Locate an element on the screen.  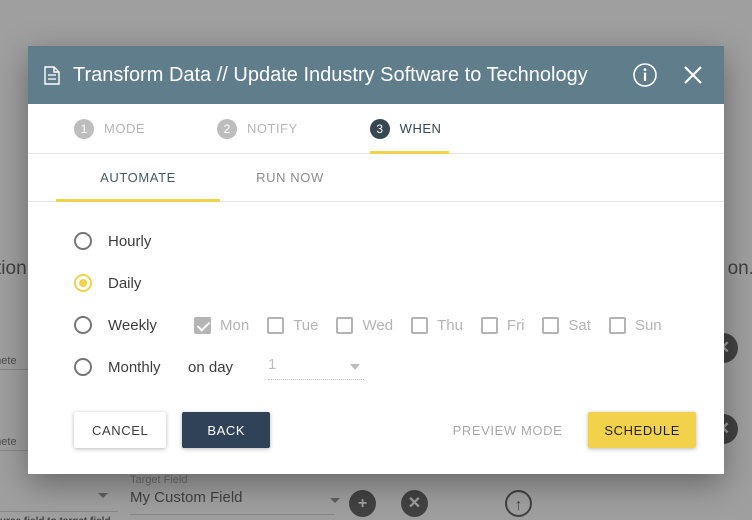
chevron-down-icon is located at coordinates (355, 367).